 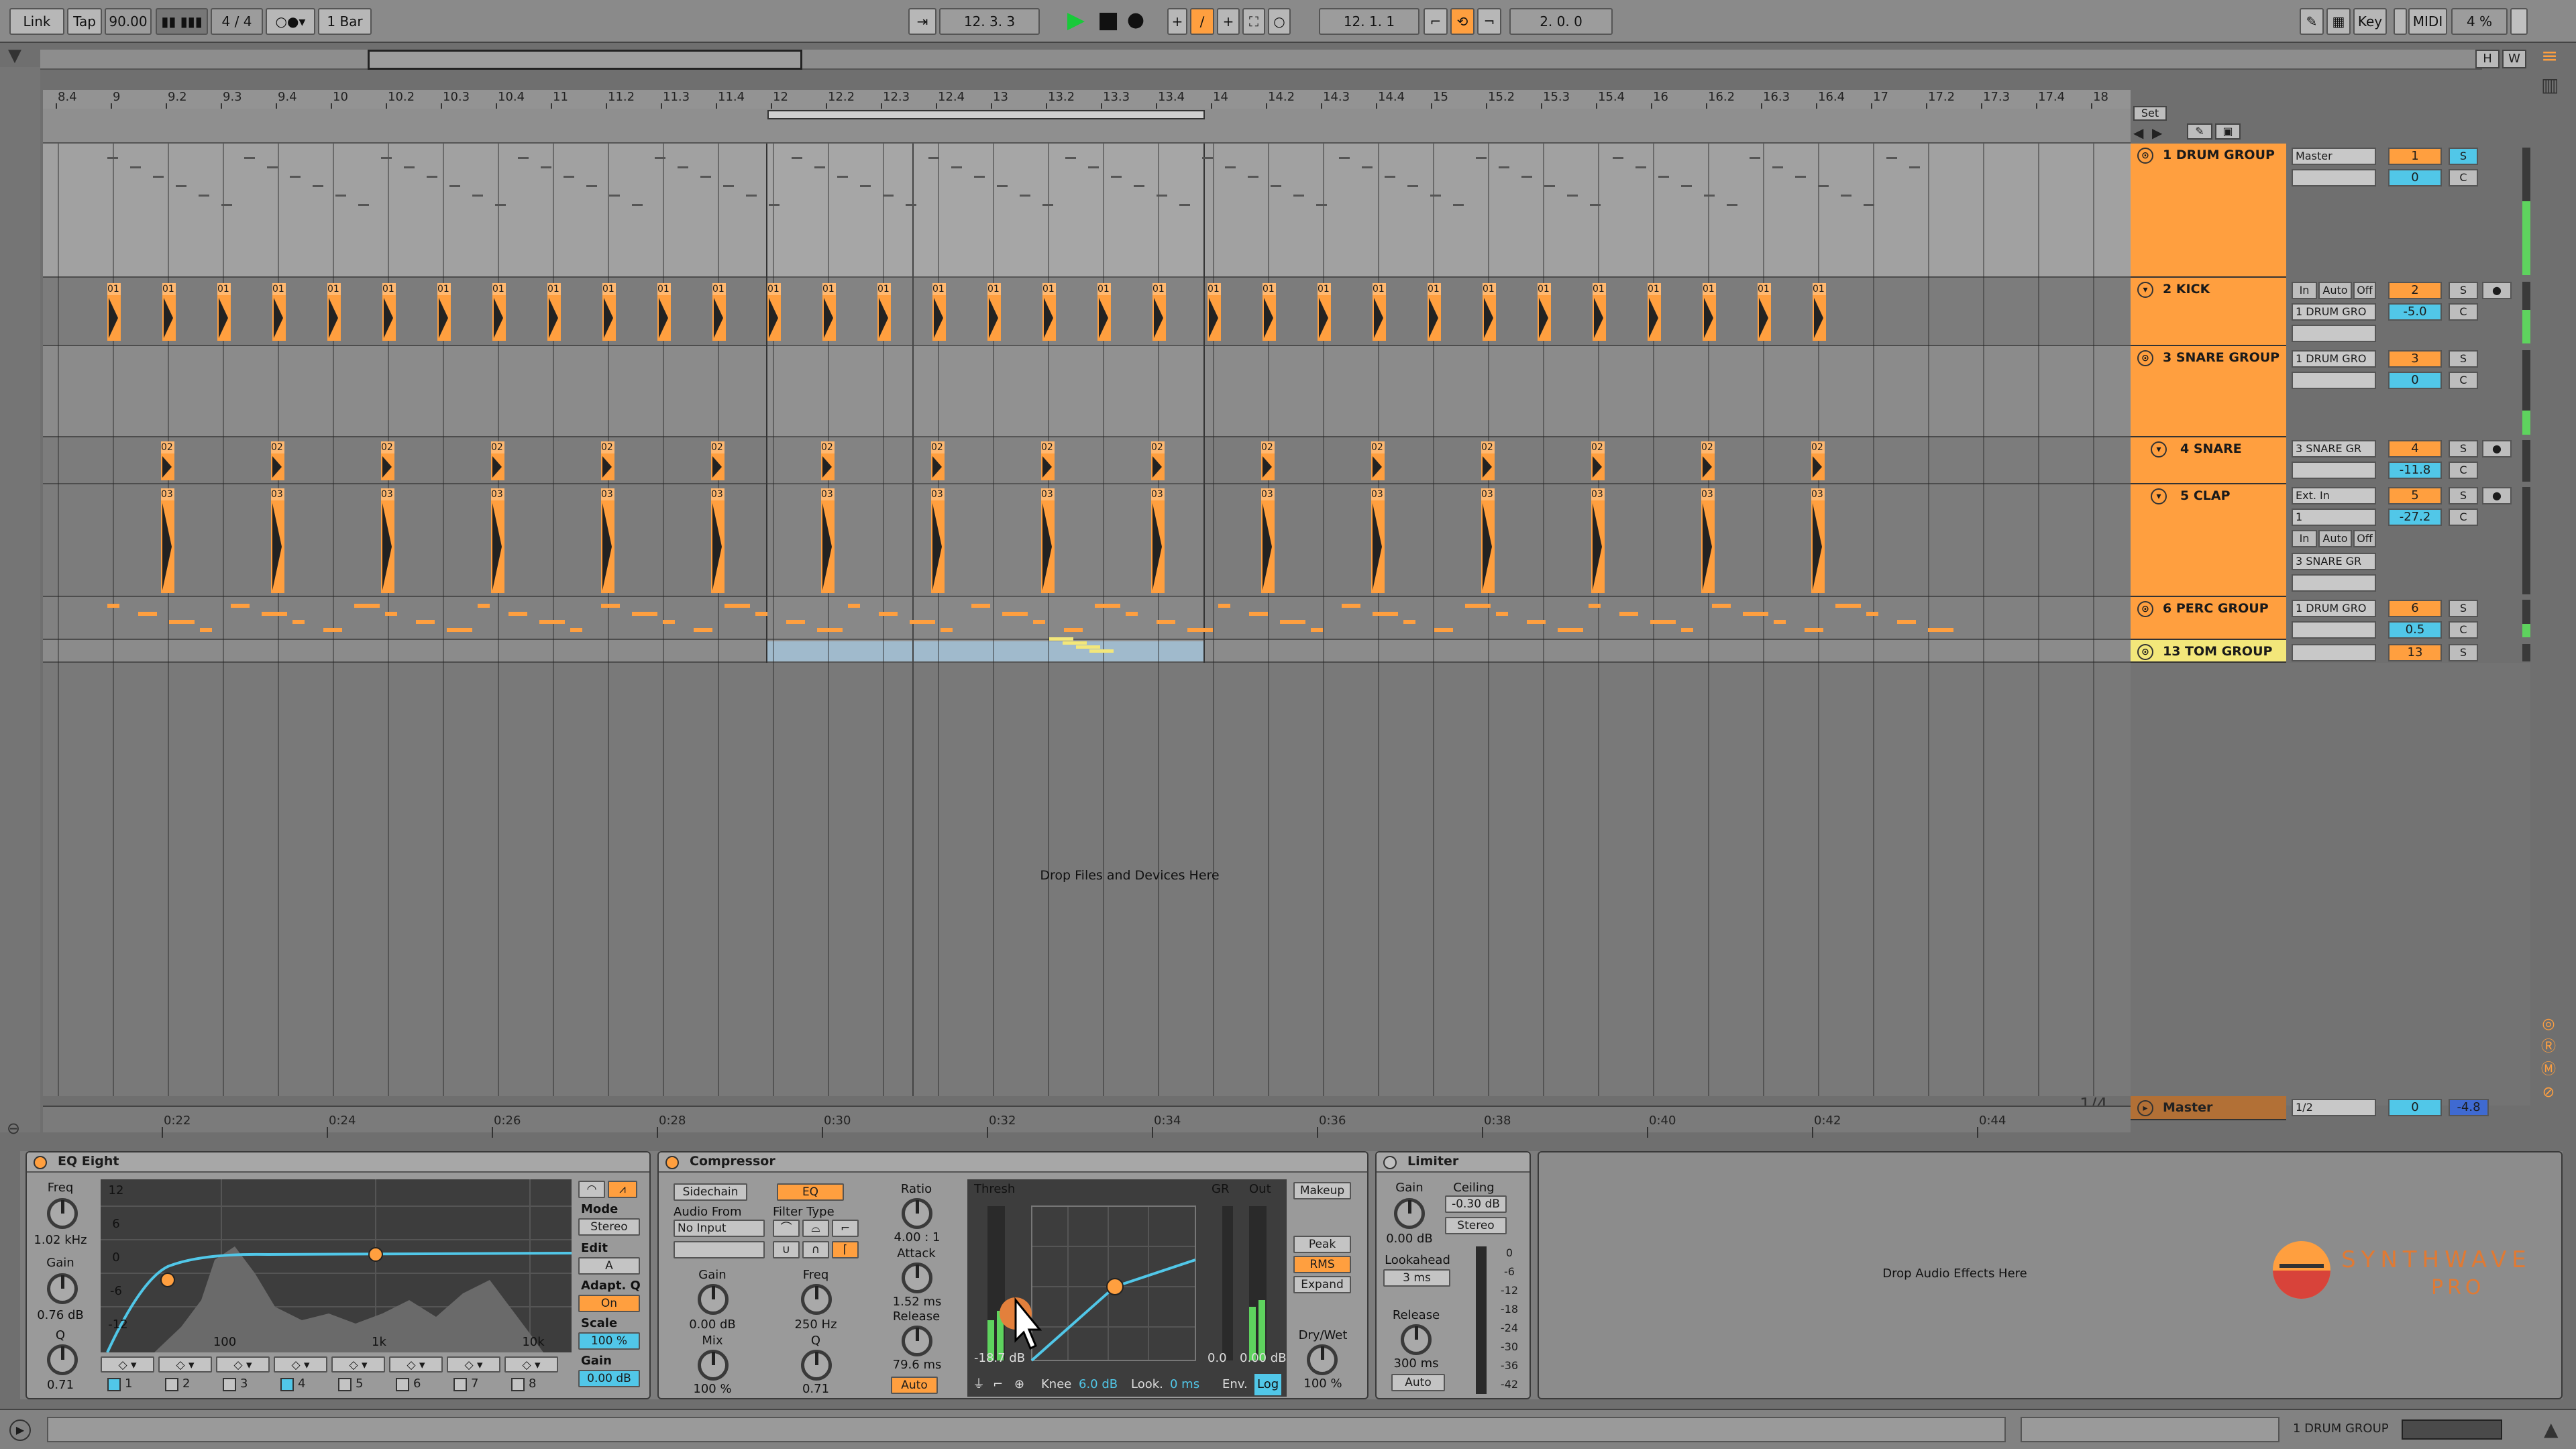 What do you see at coordinates (712, 1389) in the screenshot?
I see `mix-value: 100 %` at bounding box center [712, 1389].